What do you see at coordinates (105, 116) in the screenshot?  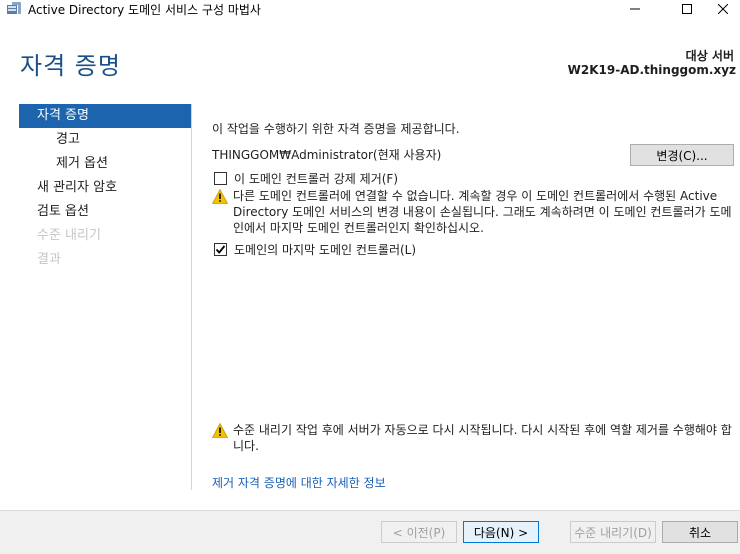 I see `nav-item-credentials: 자격 증명` at bounding box center [105, 116].